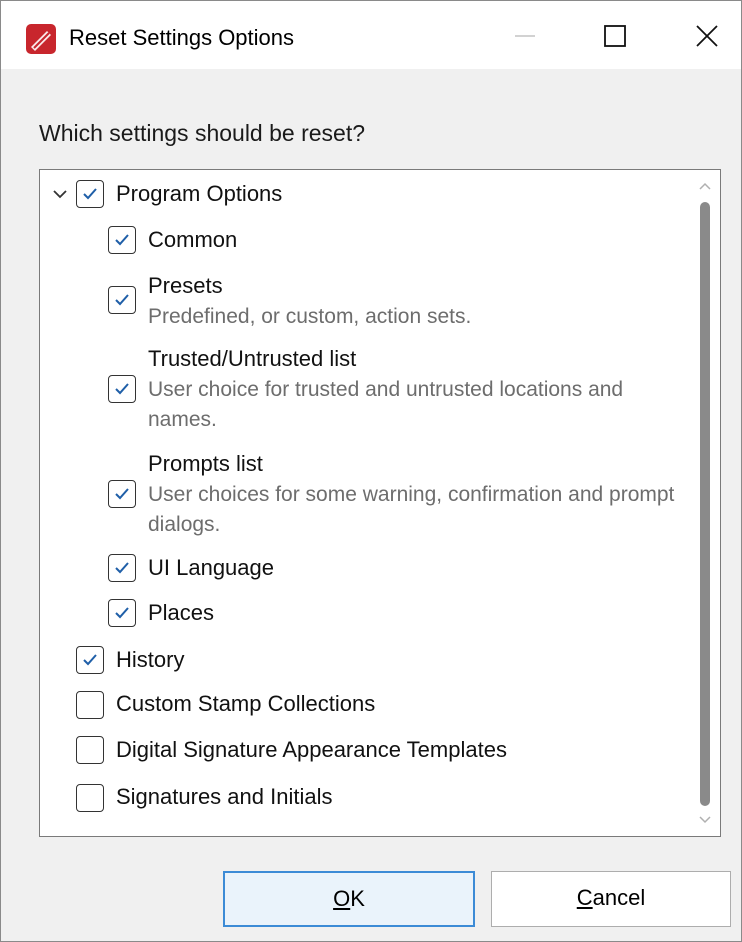  I want to click on tree-item-label: Custom Stamp Collections, so click(245, 704).